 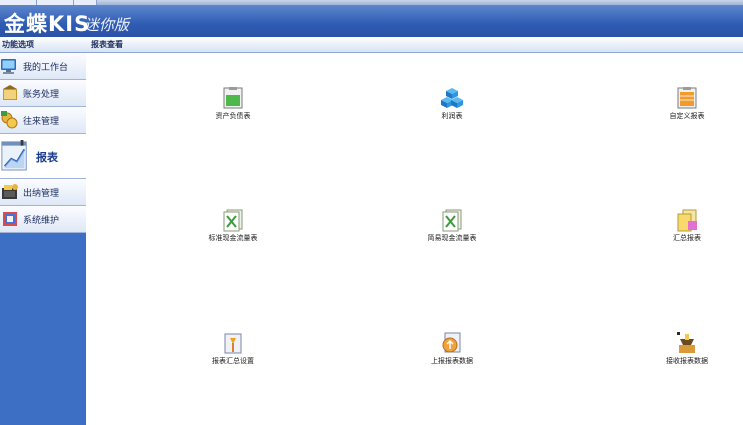 What do you see at coordinates (687, 220) in the screenshot?
I see `summary-report-icon` at bounding box center [687, 220].